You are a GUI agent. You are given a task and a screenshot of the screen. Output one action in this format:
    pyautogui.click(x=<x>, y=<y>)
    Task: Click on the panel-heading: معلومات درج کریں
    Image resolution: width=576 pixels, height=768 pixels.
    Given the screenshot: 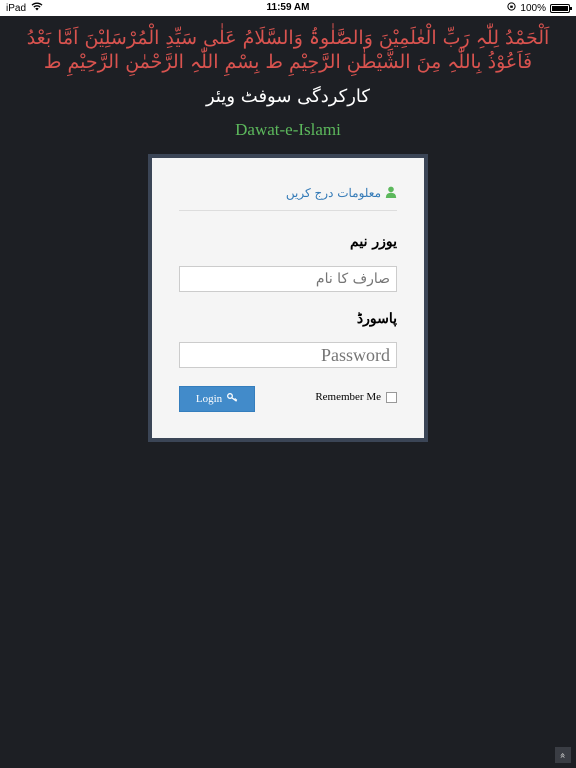 What is the action you would take?
    pyautogui.click(x=288, y=198)
    